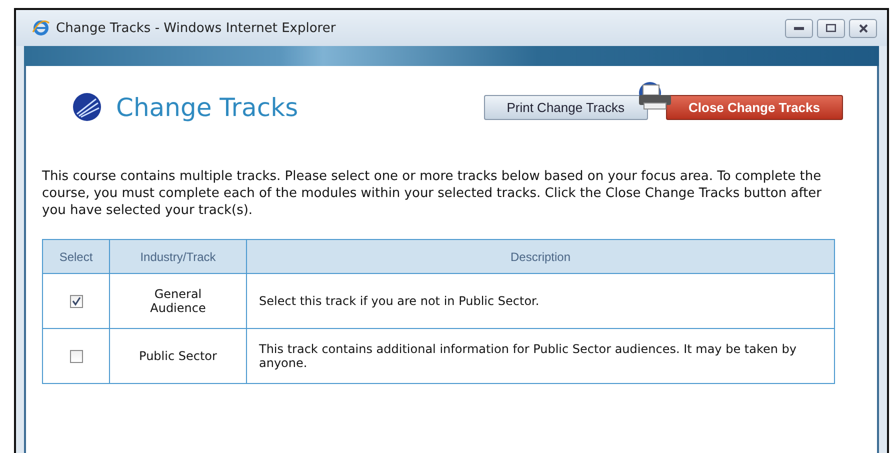 Image resolution: width=895 pixels, height=453 pixels. I want to click on column-header: Select, so click(76, 257).